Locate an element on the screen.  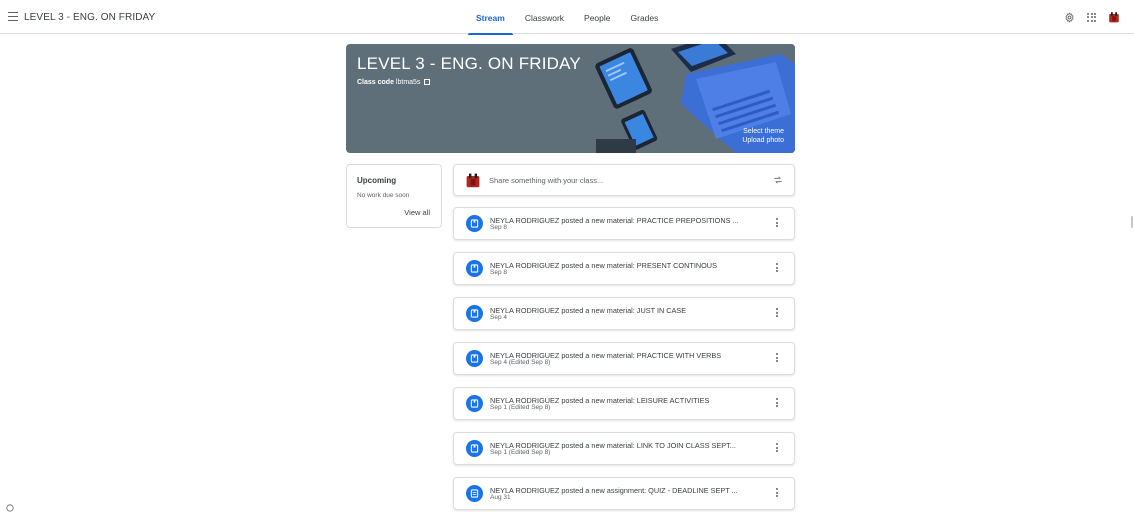
fullscreen-icon is located at coordinates (427, 82).